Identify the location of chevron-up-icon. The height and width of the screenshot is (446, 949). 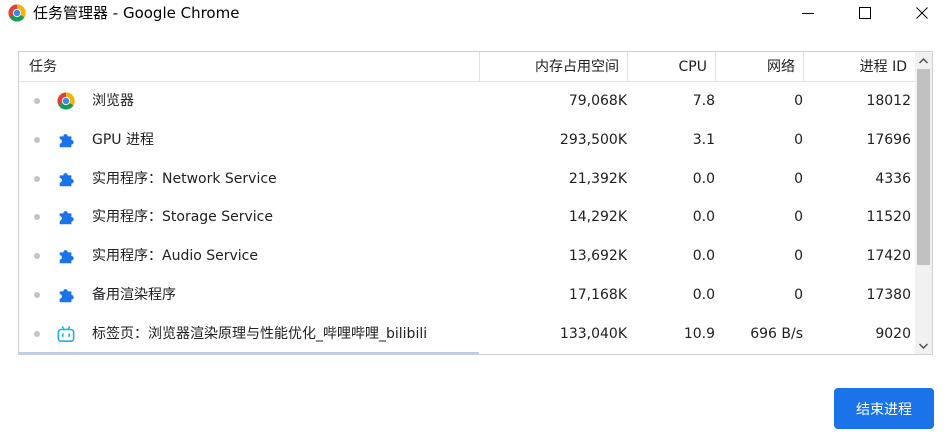
(923, 60).